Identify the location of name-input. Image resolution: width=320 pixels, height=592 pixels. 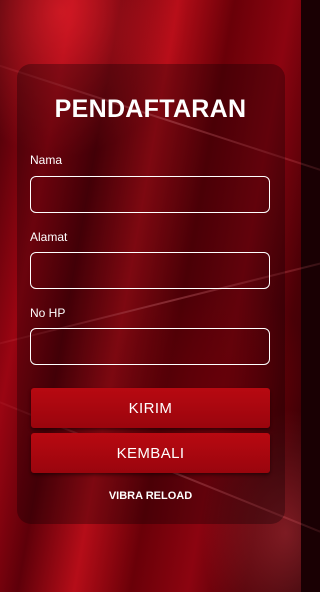
(150, 194).